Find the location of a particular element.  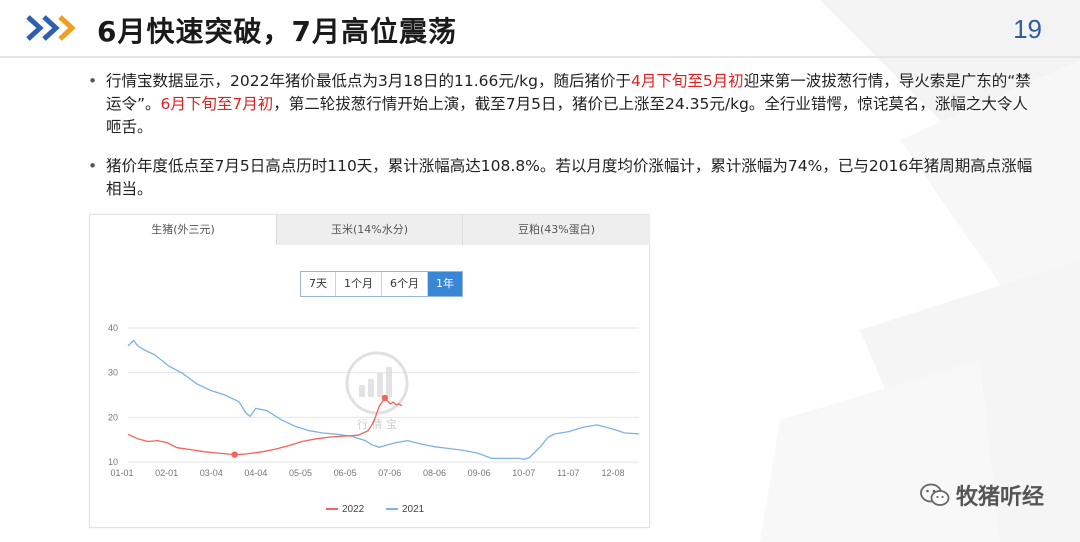

x-tick-label: 10-07 is located at coordinates (523, 473).